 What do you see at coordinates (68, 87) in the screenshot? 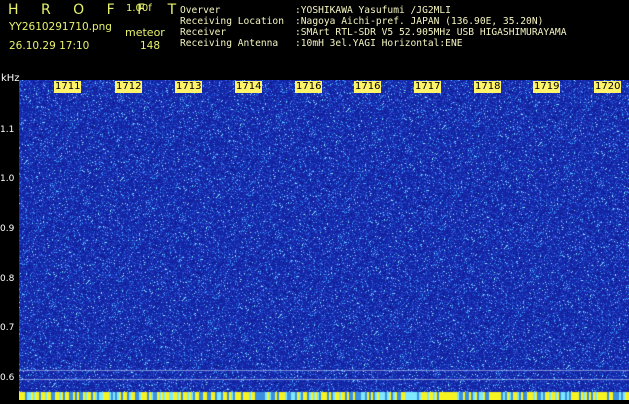
I see `x-tick-label: 1711` at bounding box center [68, 87].